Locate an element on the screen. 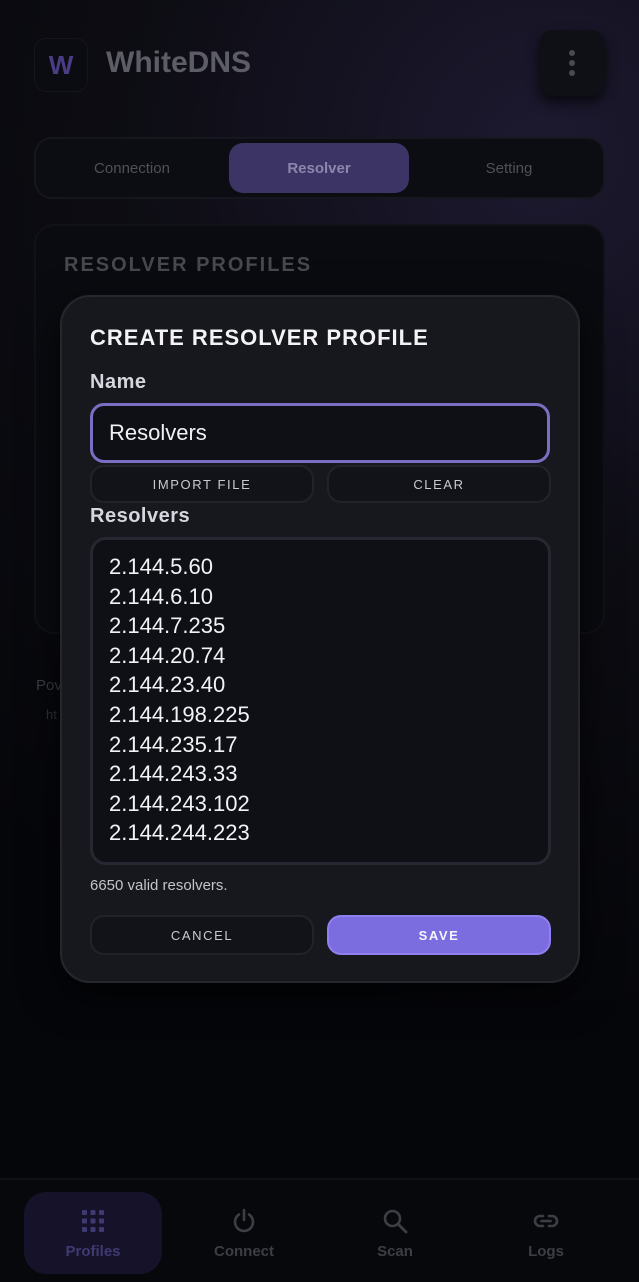 This screenshot has width=639, height=1282. overflow-menu-button is located at coordinates (572, 63).